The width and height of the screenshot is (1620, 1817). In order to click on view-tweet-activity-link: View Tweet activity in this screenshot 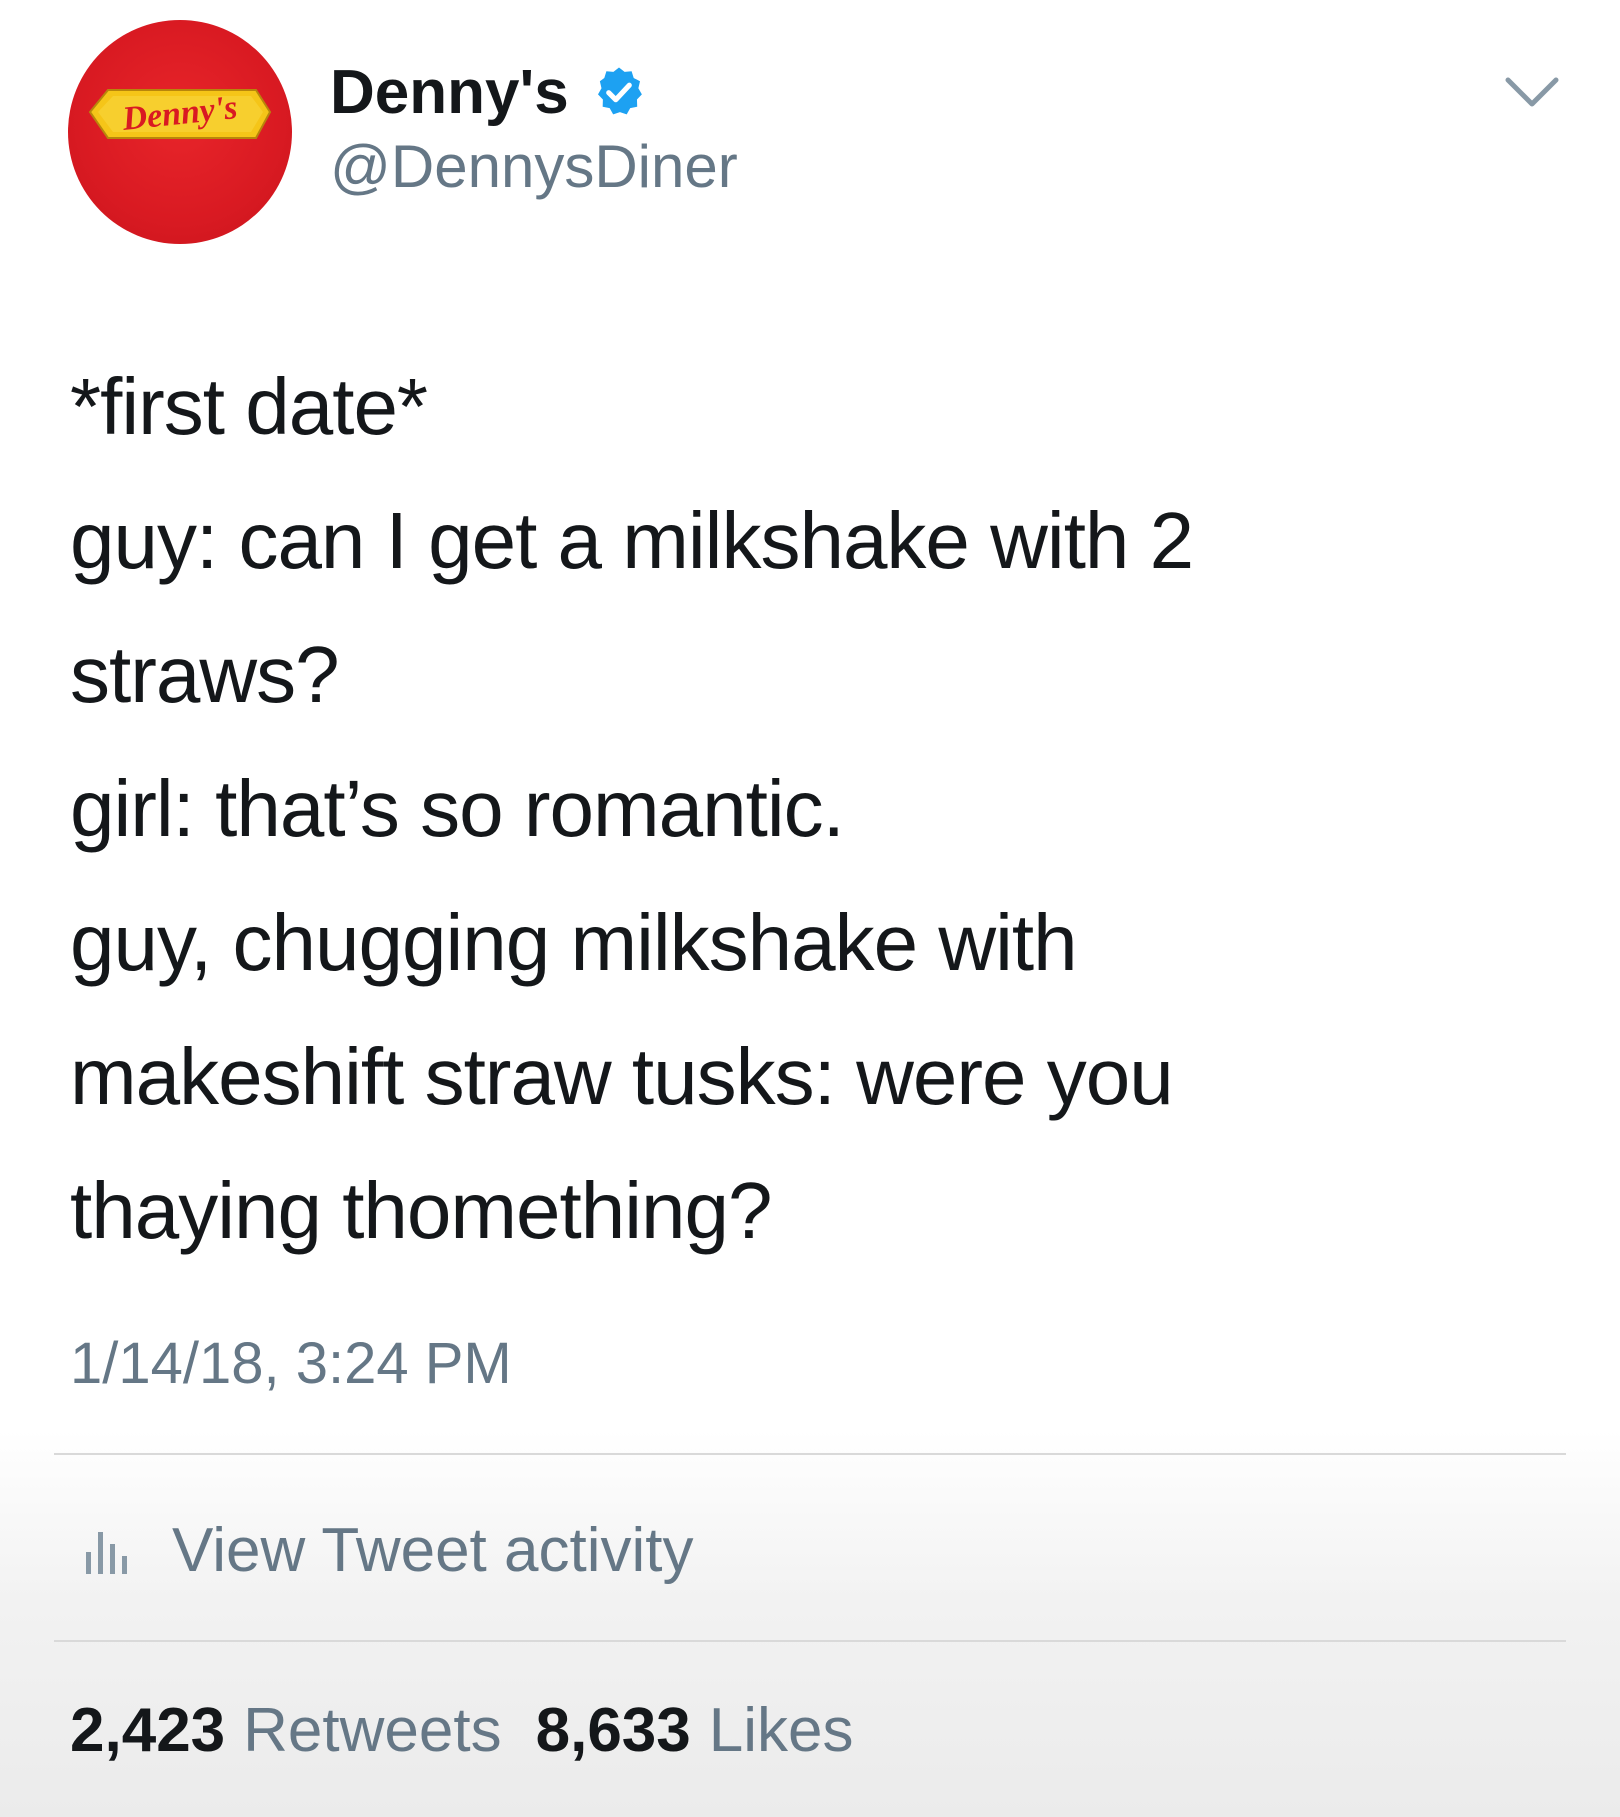, I will do `click(389, 1550)`.